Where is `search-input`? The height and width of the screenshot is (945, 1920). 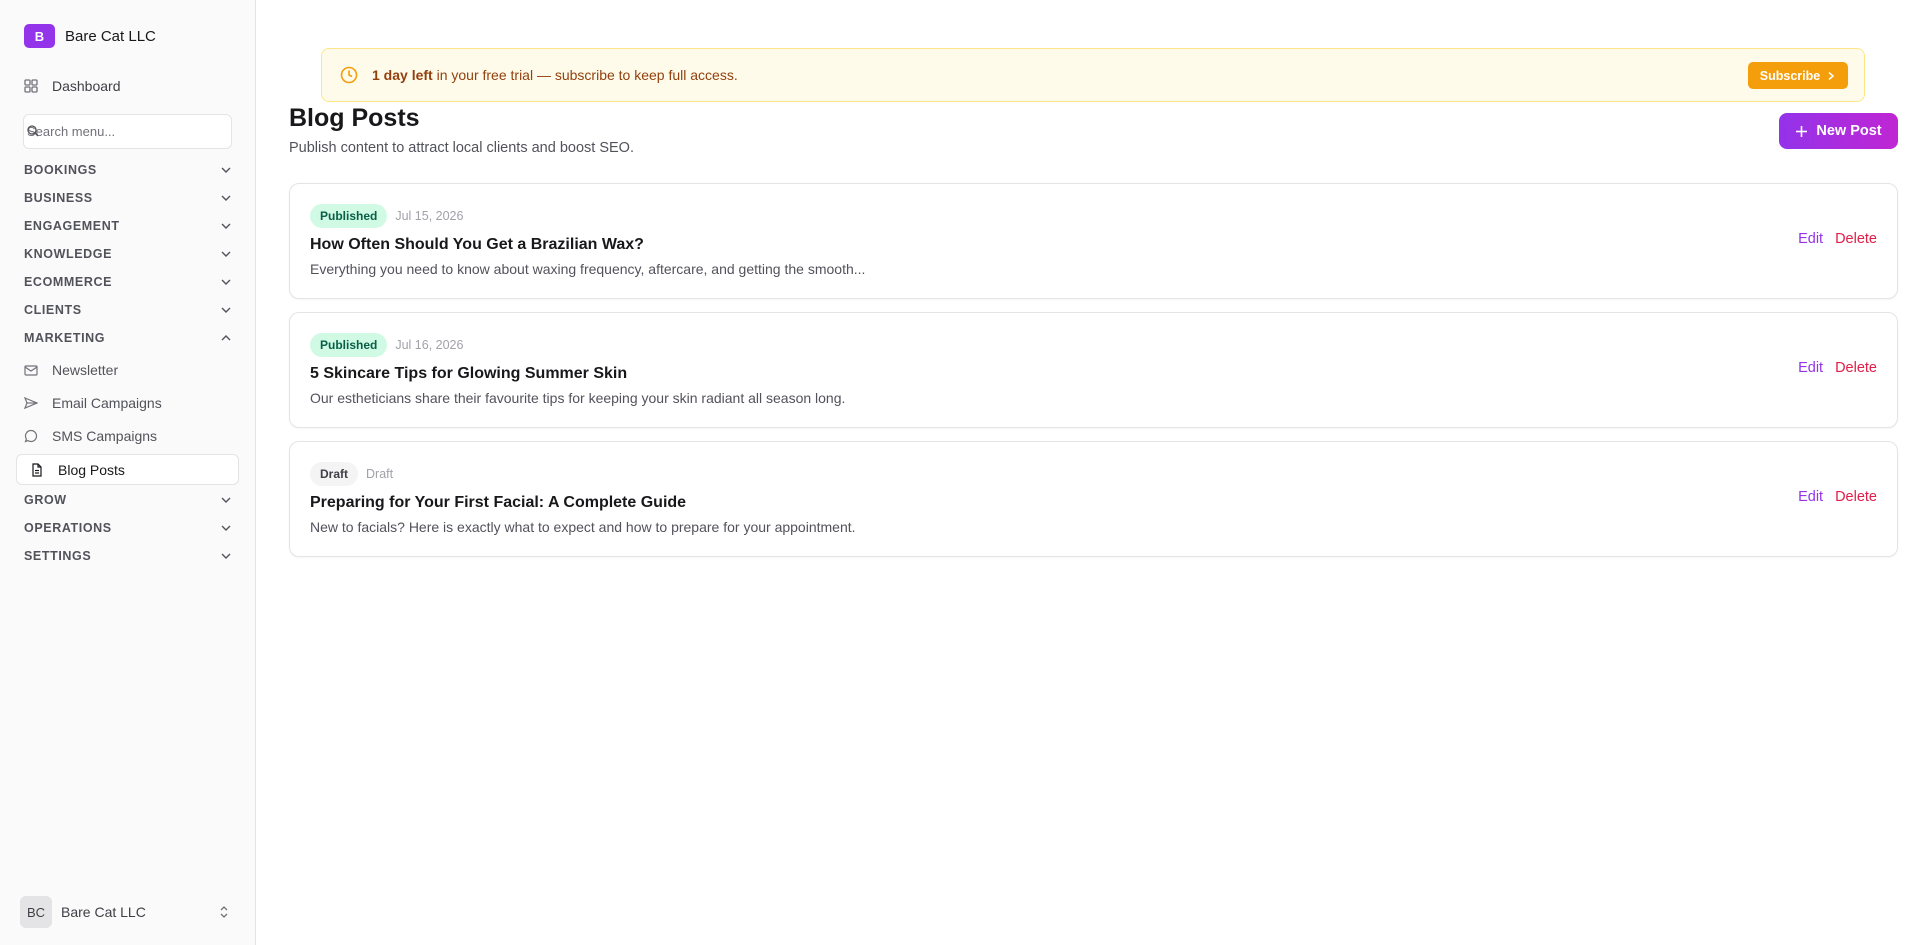 search-input is located at coordinates (127, 131).